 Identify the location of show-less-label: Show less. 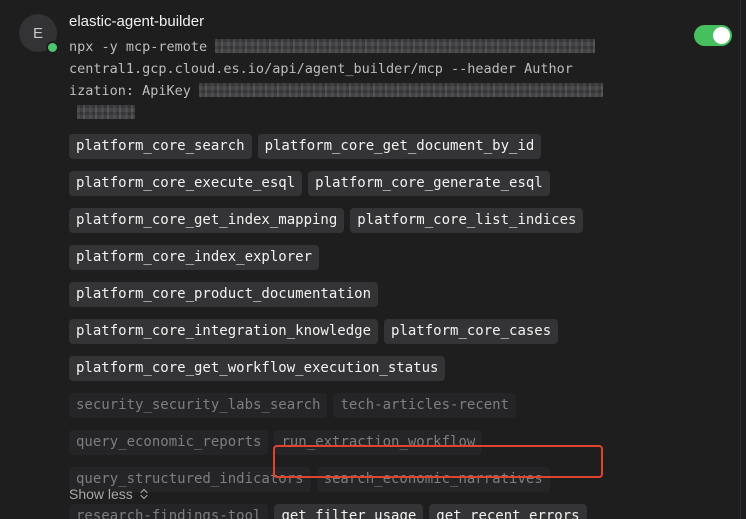
(101, 494).